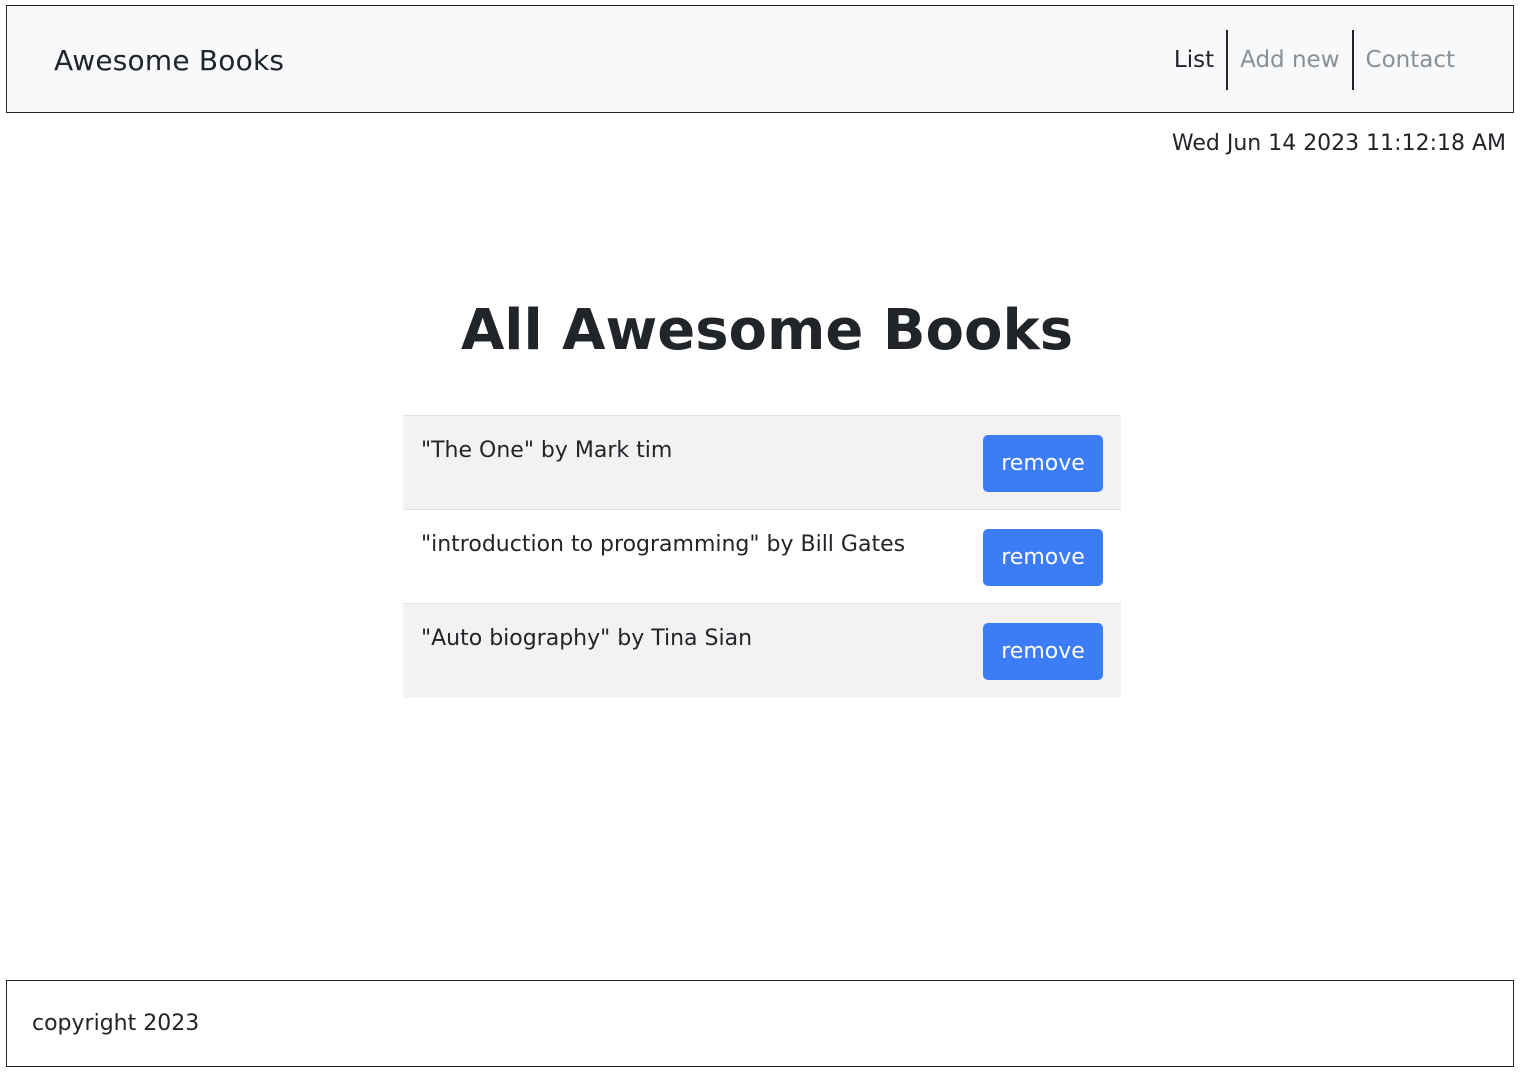 This screenshot has height=1073, width=1534. Describe the element at coordinates (169, 60) in the screenshot. I see `brand-logo: Awesome Books` at that location.